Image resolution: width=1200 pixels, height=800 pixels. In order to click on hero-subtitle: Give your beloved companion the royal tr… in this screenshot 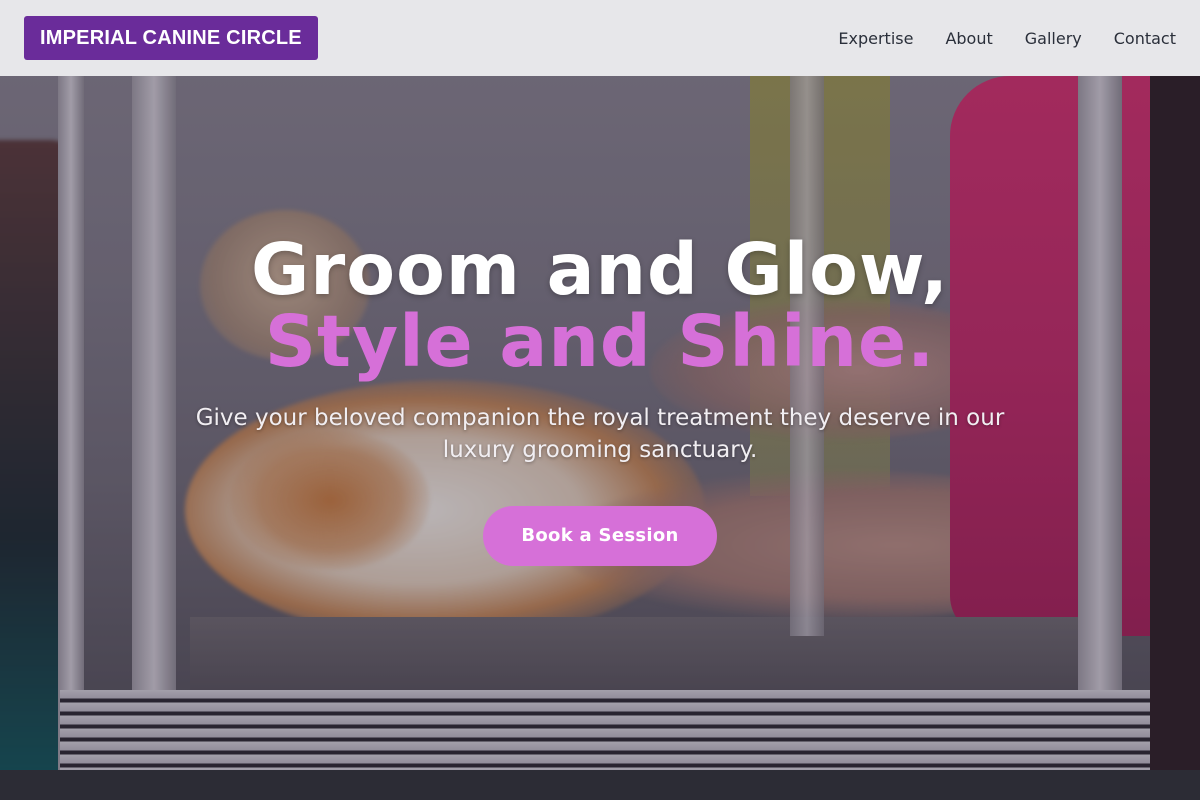, I will do `click(600, 434)`.